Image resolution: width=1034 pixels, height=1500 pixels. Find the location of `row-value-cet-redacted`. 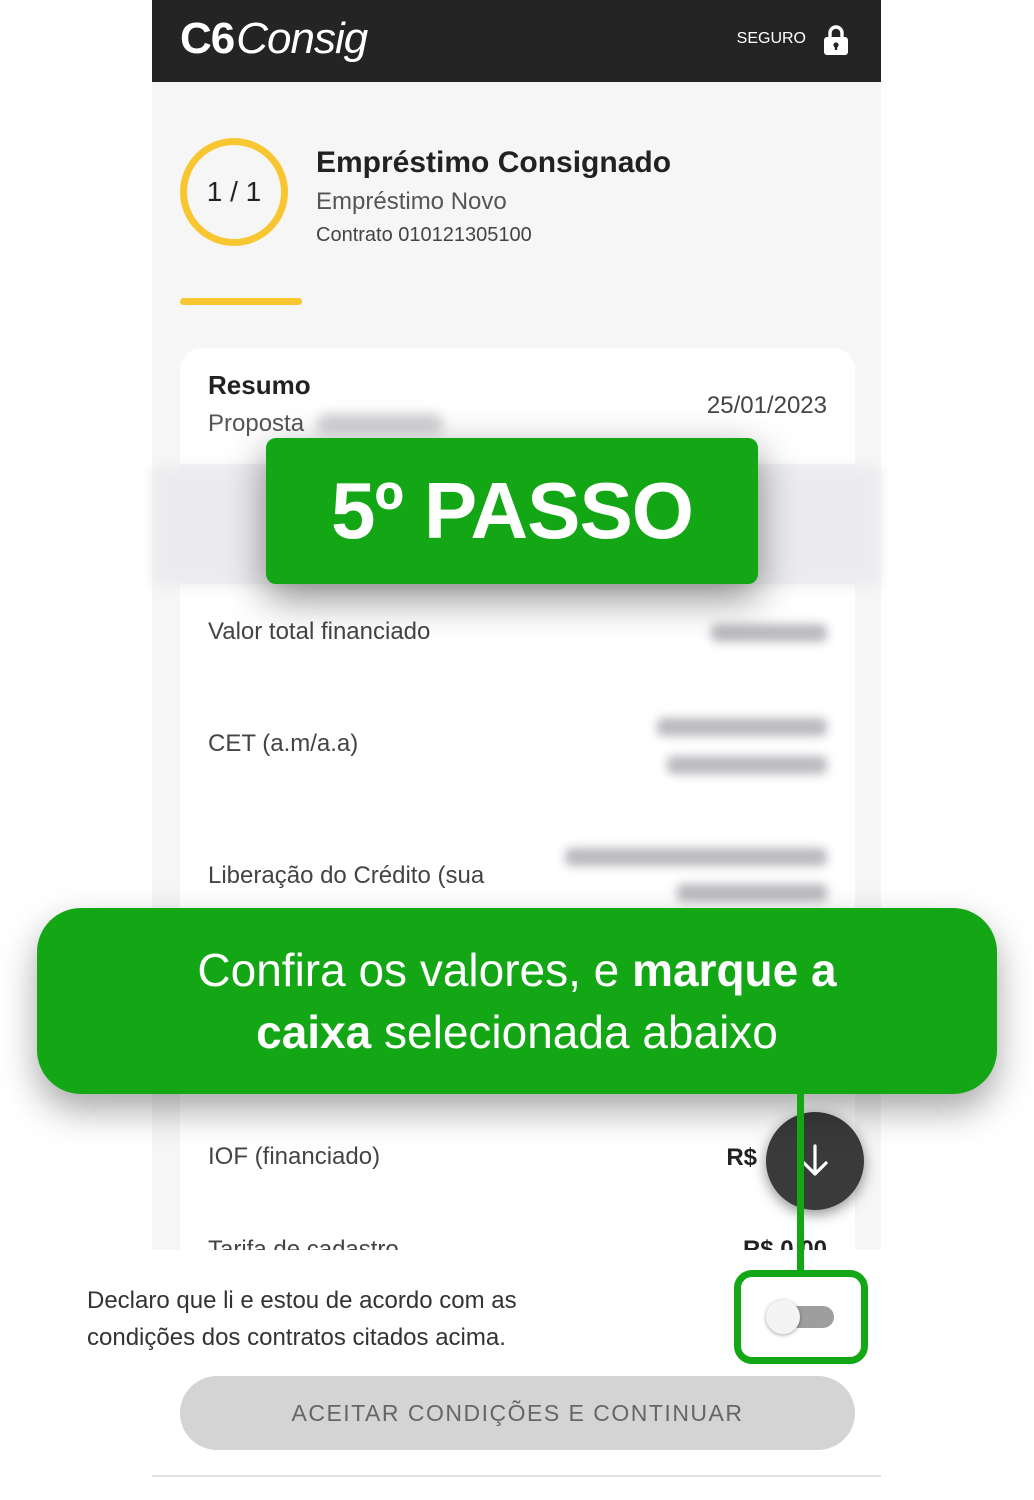

row-value-cet-redacted is located at coordinates (742, 727).